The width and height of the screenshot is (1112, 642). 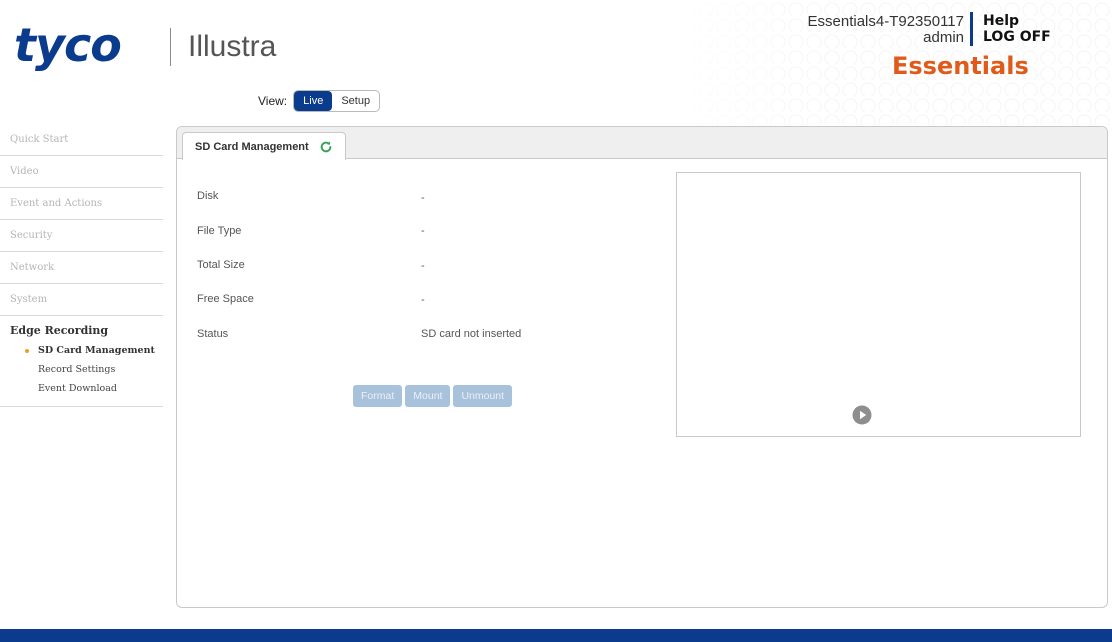 I want to click on logoff-link: LOG OFF, so click(x=1017, y=37).